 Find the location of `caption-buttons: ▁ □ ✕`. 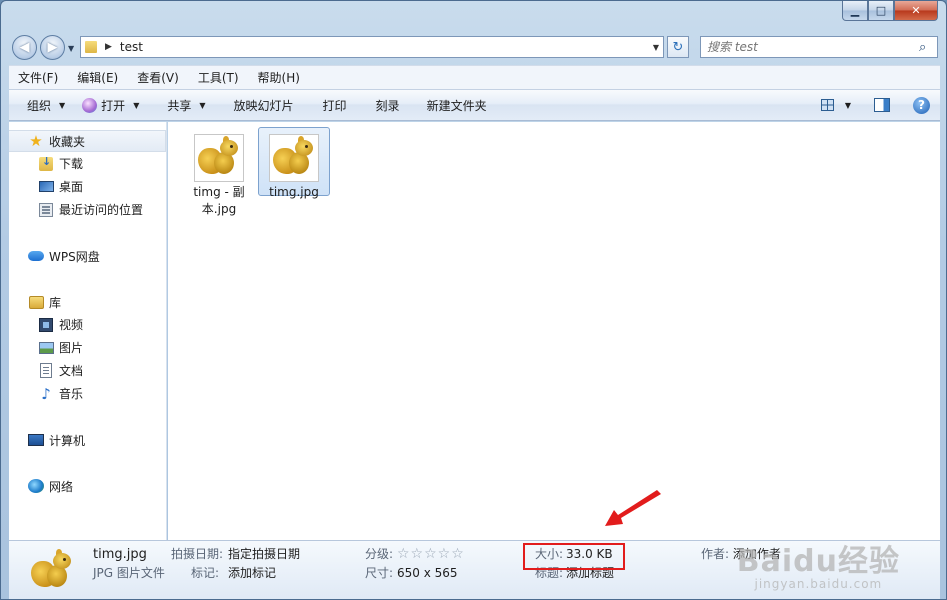

caption-buttons: ▁ □ ✕ is located at coordinates (890, 11).